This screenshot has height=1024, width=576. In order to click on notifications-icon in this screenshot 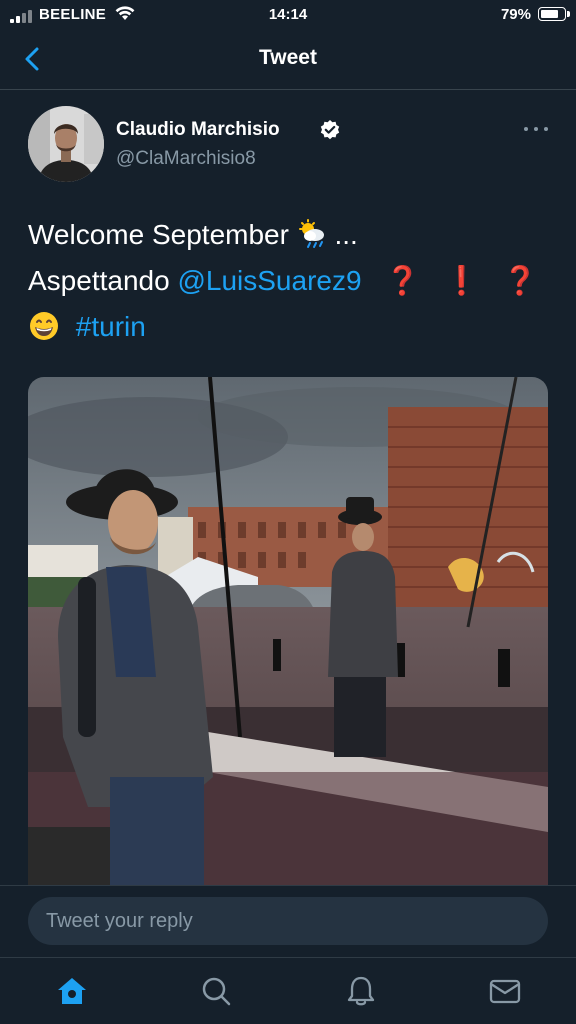, I will do `click(361, 991)`.